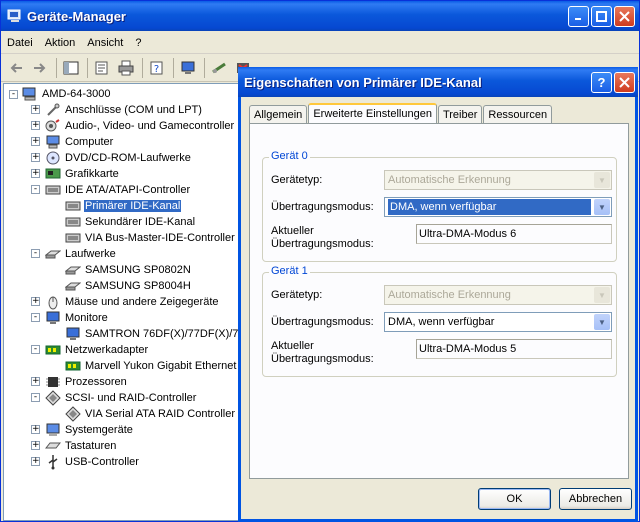 The image size is (640, 522). Describe the element at coordinates (595, 499) in the screenshot. I see `cancel-button: Abbrechen` at that location.